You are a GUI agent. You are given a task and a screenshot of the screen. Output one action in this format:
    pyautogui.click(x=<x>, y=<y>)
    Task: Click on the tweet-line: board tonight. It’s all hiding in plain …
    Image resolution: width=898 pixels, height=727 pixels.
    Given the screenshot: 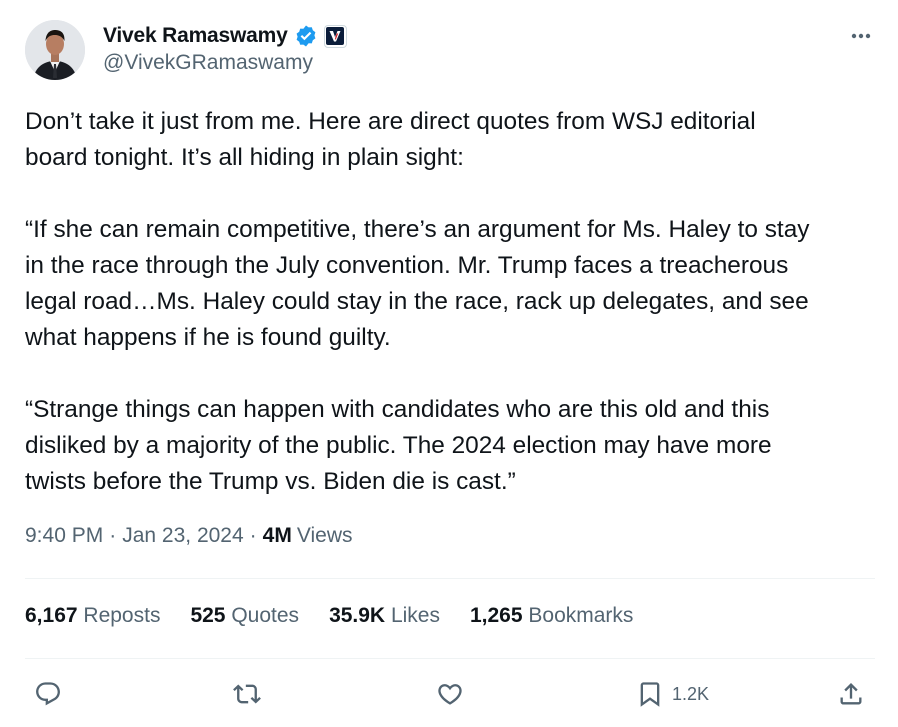 What is the action you would take?
    pyautogui.click(x=244, y=157)
    